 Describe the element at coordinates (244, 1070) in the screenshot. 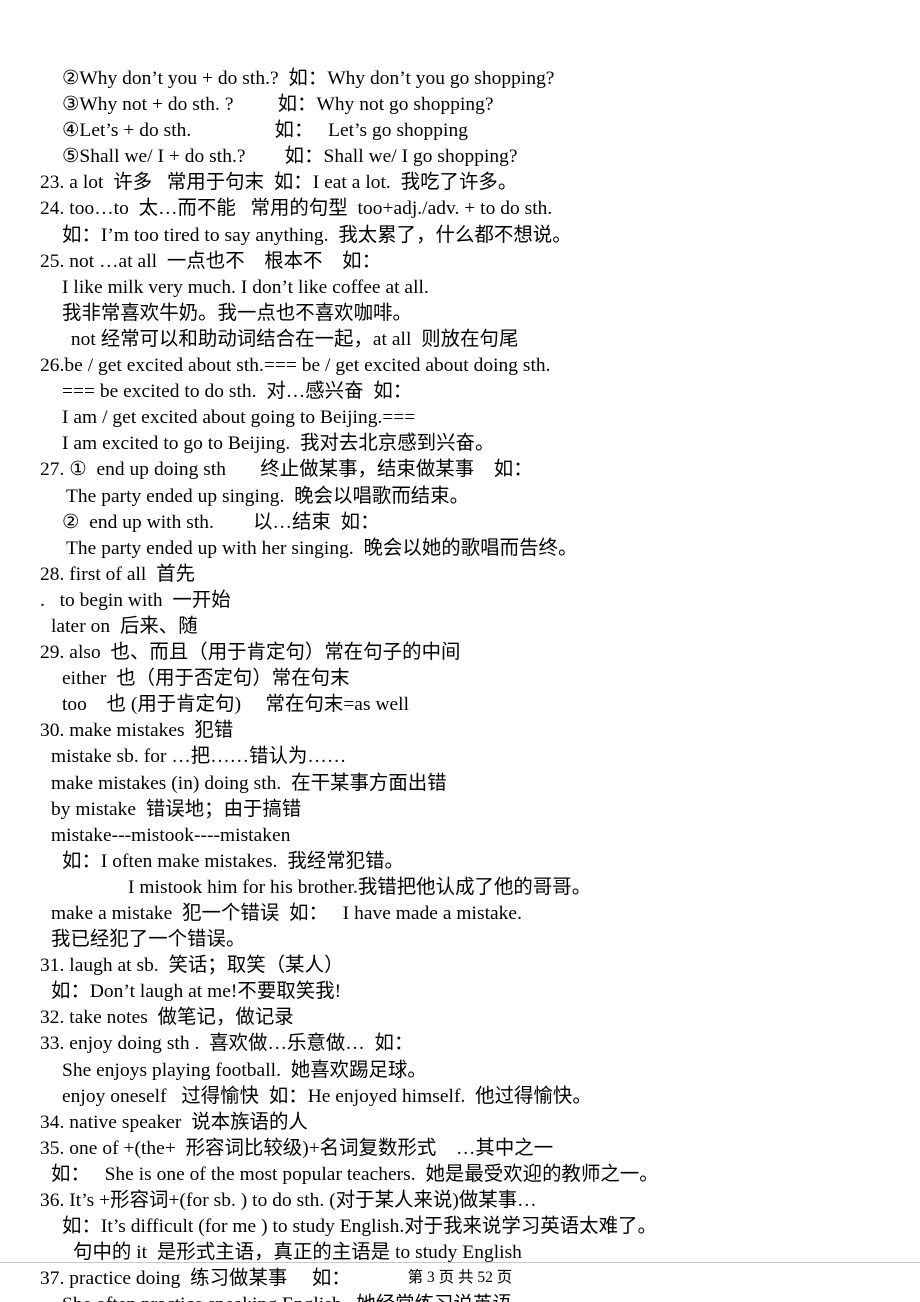

I see `note-line: She enjoys playing football. 她喜欢踢足球。` at that location.